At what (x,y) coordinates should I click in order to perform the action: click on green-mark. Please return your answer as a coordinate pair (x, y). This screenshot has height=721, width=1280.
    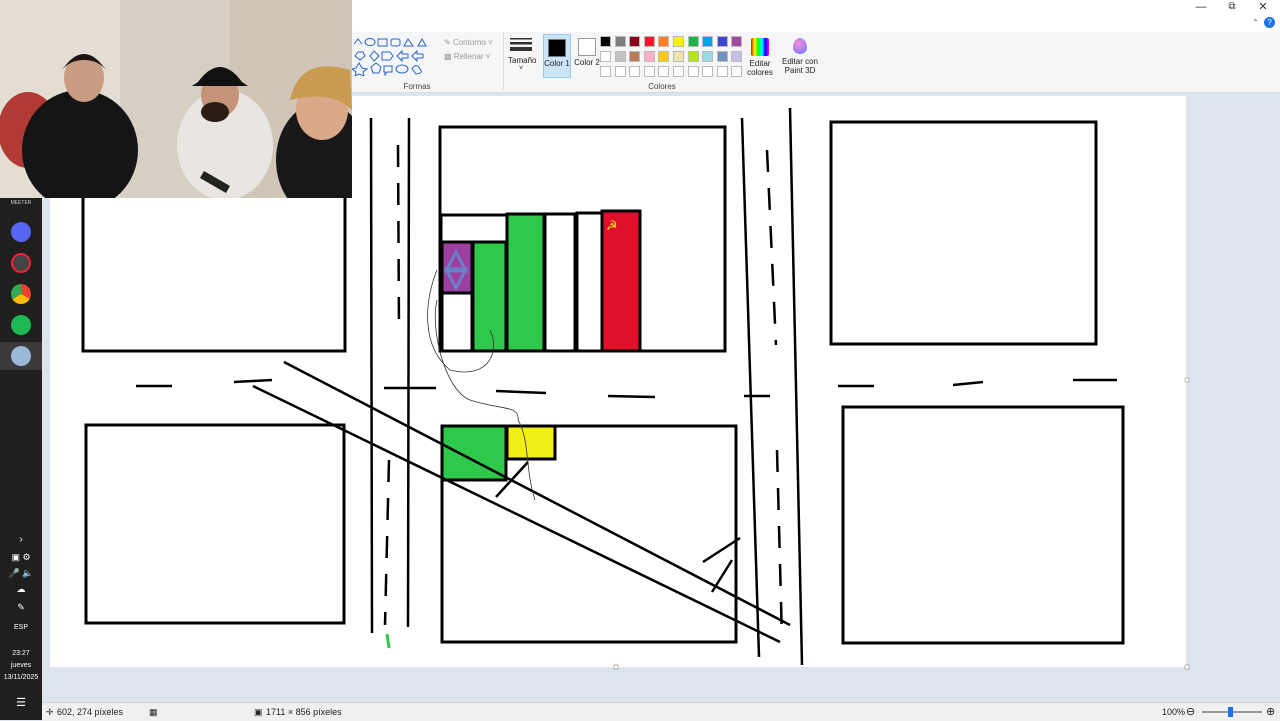
    Looking at the image, I should click on (388, 641).